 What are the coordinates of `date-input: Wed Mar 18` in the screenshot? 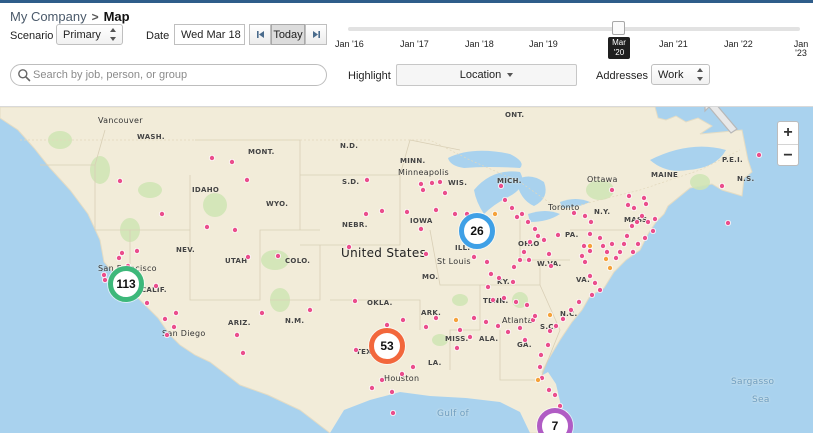 It's located at (209, 34).